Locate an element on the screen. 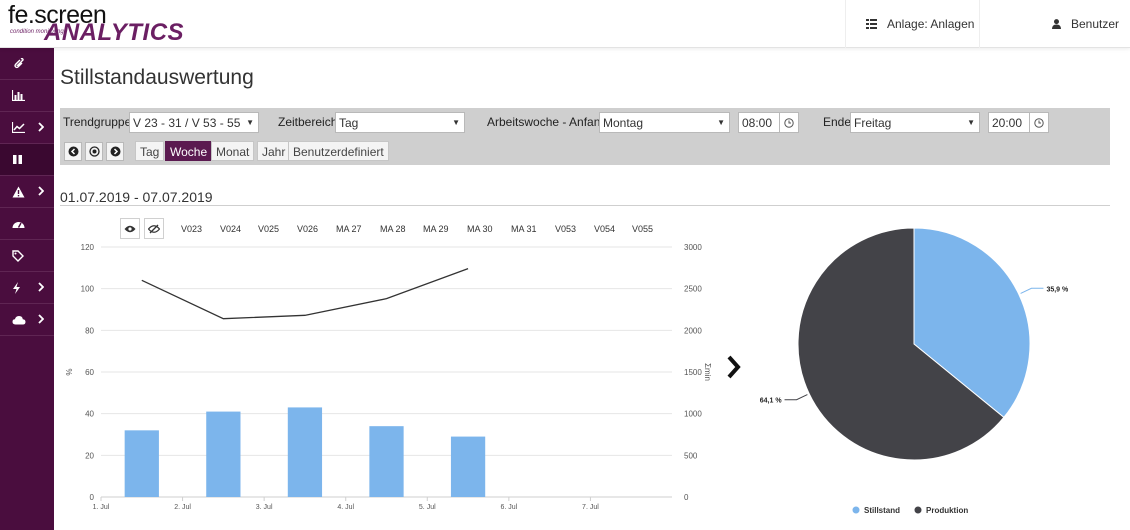 This screenshot has width=1130, height=530. y2-tick-label: 1000 is located at coordinates (693, 414).